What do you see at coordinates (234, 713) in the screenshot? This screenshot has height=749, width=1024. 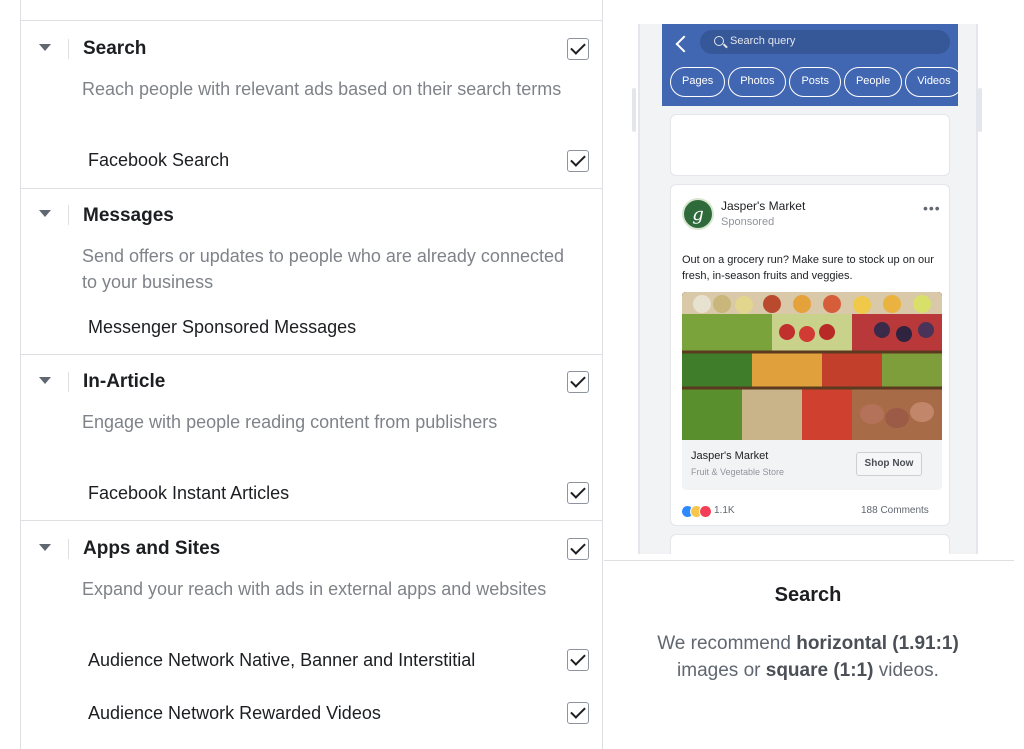 I see `placement-label: Audience Network Rewarded Videos` at bounding box center [234, 713].